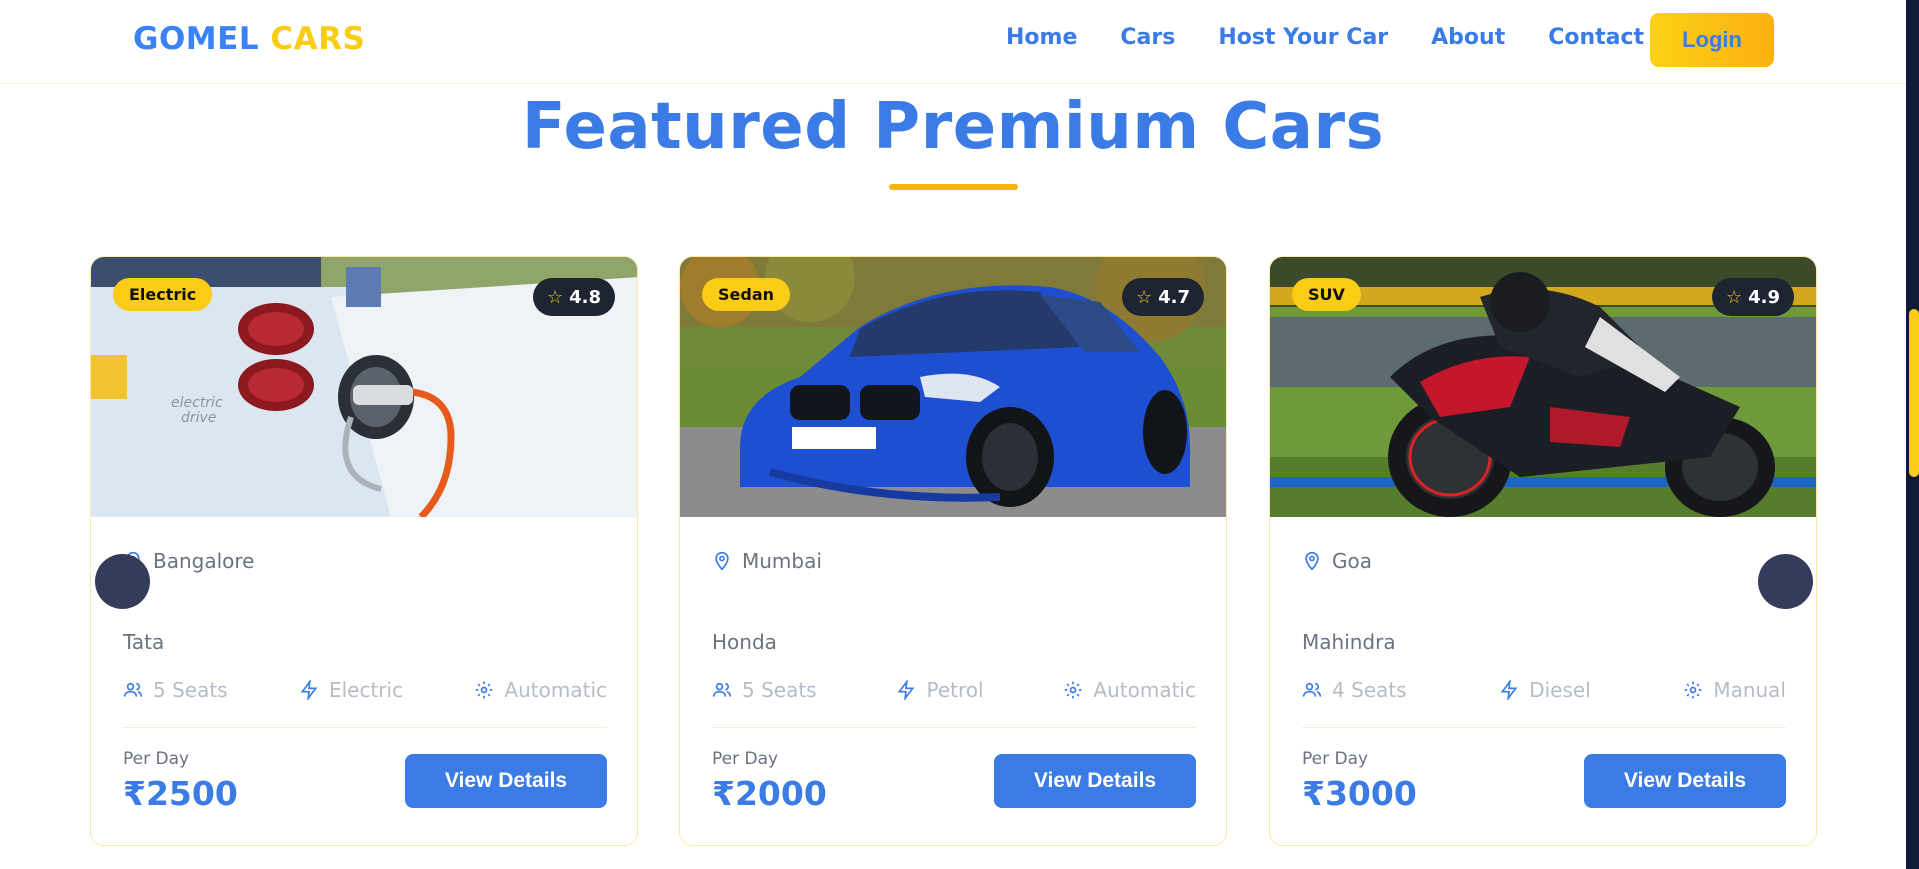 The width and height of the screenshot is (1919, 869). I want to click on car-brand: Mahindra, so click(1349, 642).